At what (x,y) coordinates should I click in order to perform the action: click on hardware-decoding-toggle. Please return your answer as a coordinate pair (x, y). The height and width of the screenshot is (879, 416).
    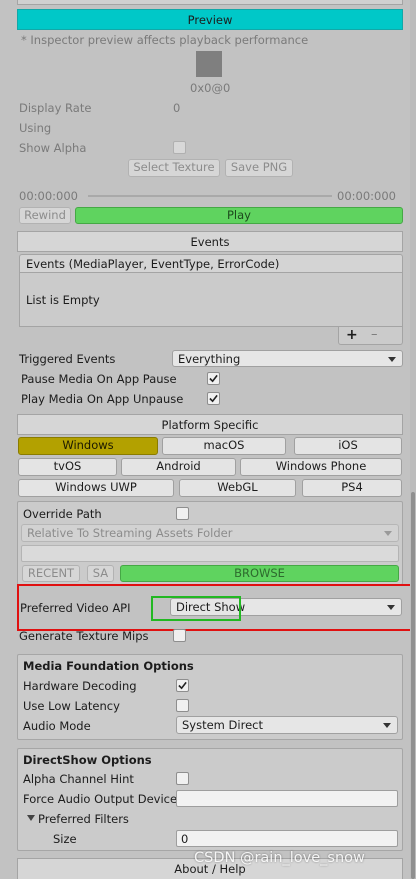
    Looking at the image, I should click on (182, 685).